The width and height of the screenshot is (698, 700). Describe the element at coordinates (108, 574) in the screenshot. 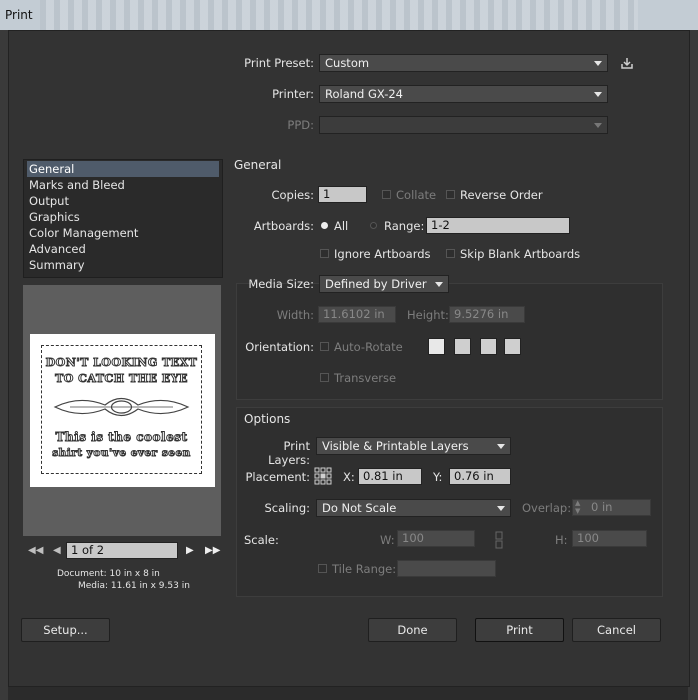

I see `document-size-info: Document: 10 in x 8 in` at that location.